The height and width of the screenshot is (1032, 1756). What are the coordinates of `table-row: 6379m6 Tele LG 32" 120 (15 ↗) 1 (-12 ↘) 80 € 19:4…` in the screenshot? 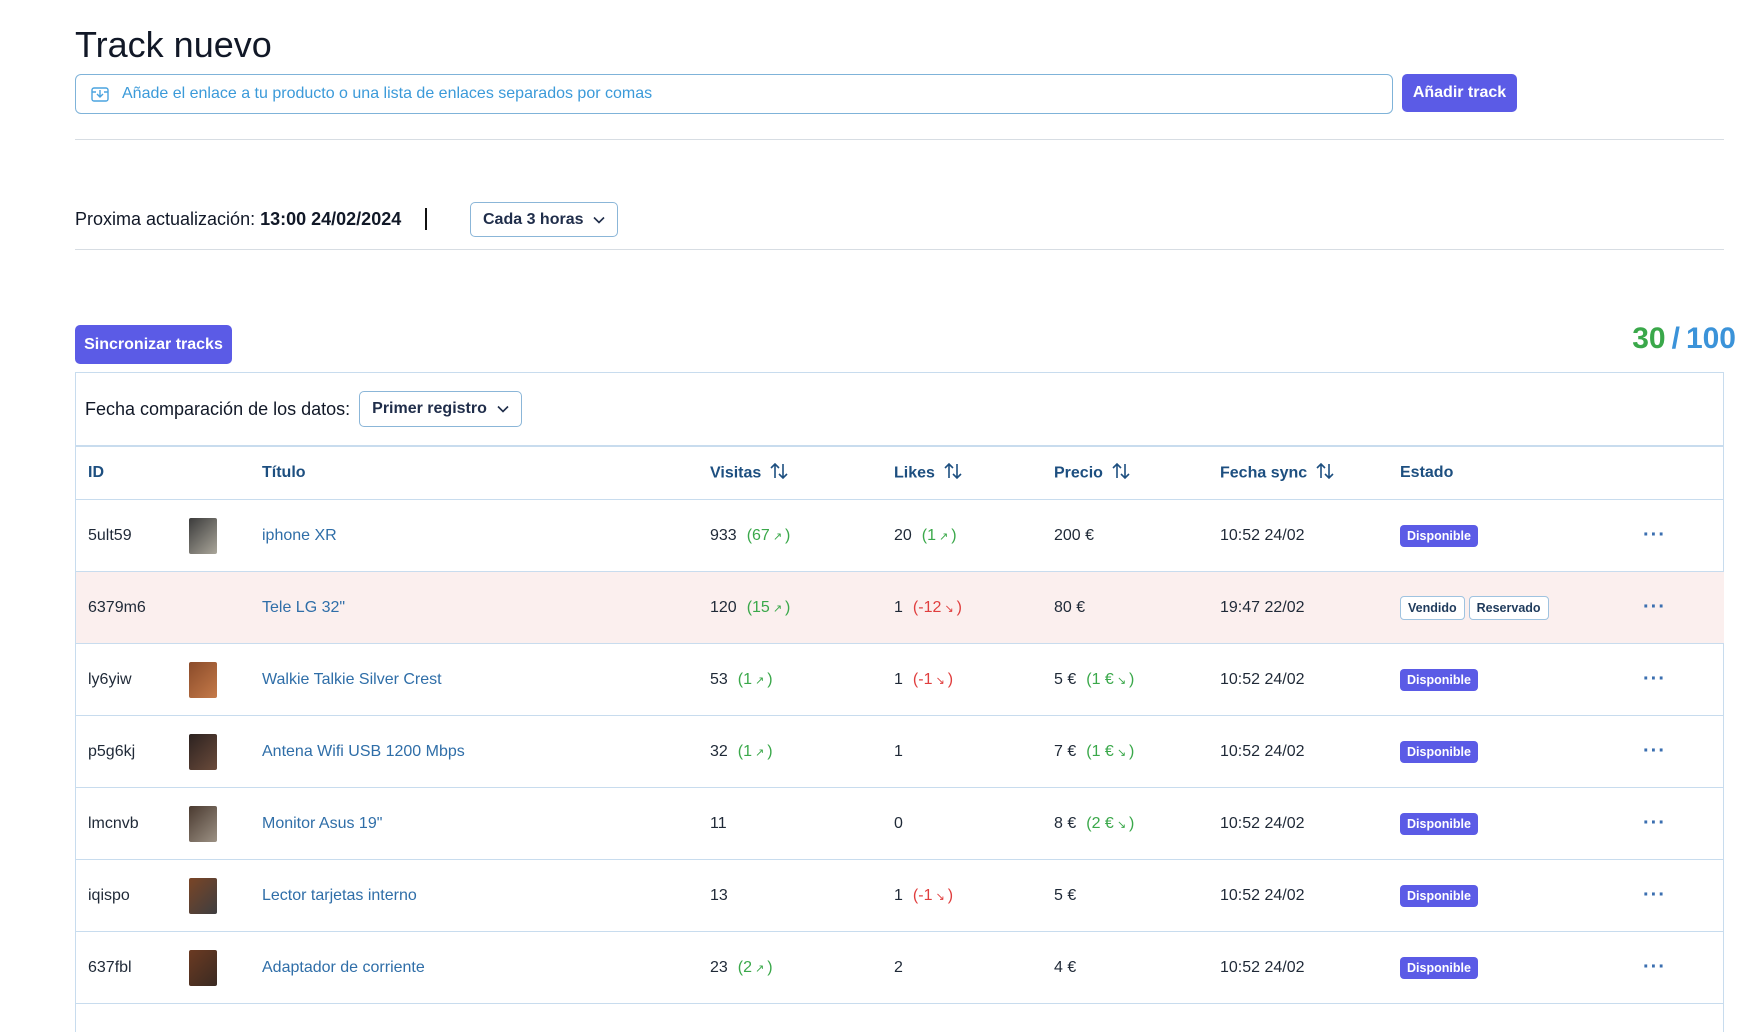 It's located at (900, 607).